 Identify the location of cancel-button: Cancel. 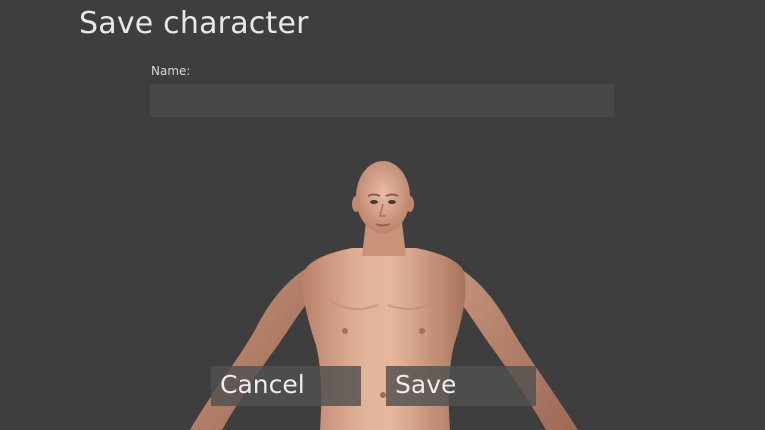
(286, 386).